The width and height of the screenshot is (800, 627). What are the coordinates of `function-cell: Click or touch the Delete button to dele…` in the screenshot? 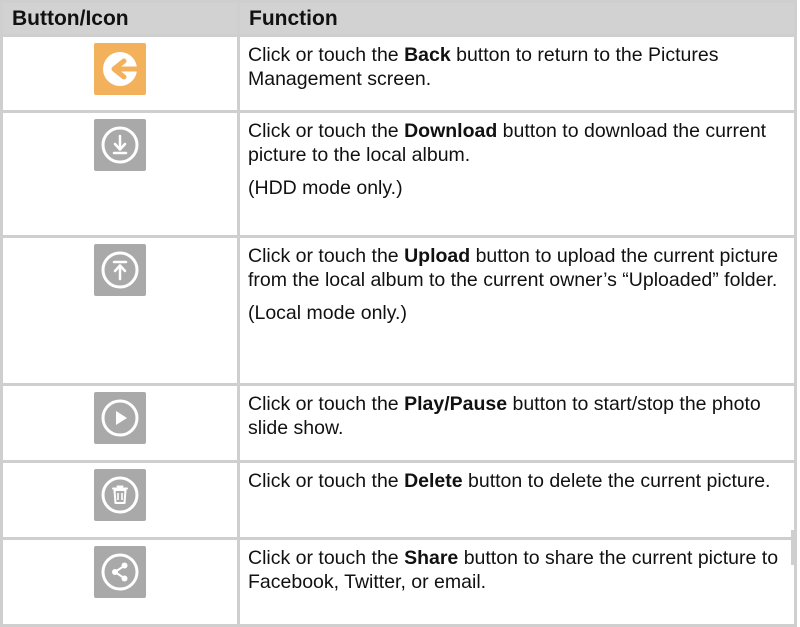 It's located at (517, 500).